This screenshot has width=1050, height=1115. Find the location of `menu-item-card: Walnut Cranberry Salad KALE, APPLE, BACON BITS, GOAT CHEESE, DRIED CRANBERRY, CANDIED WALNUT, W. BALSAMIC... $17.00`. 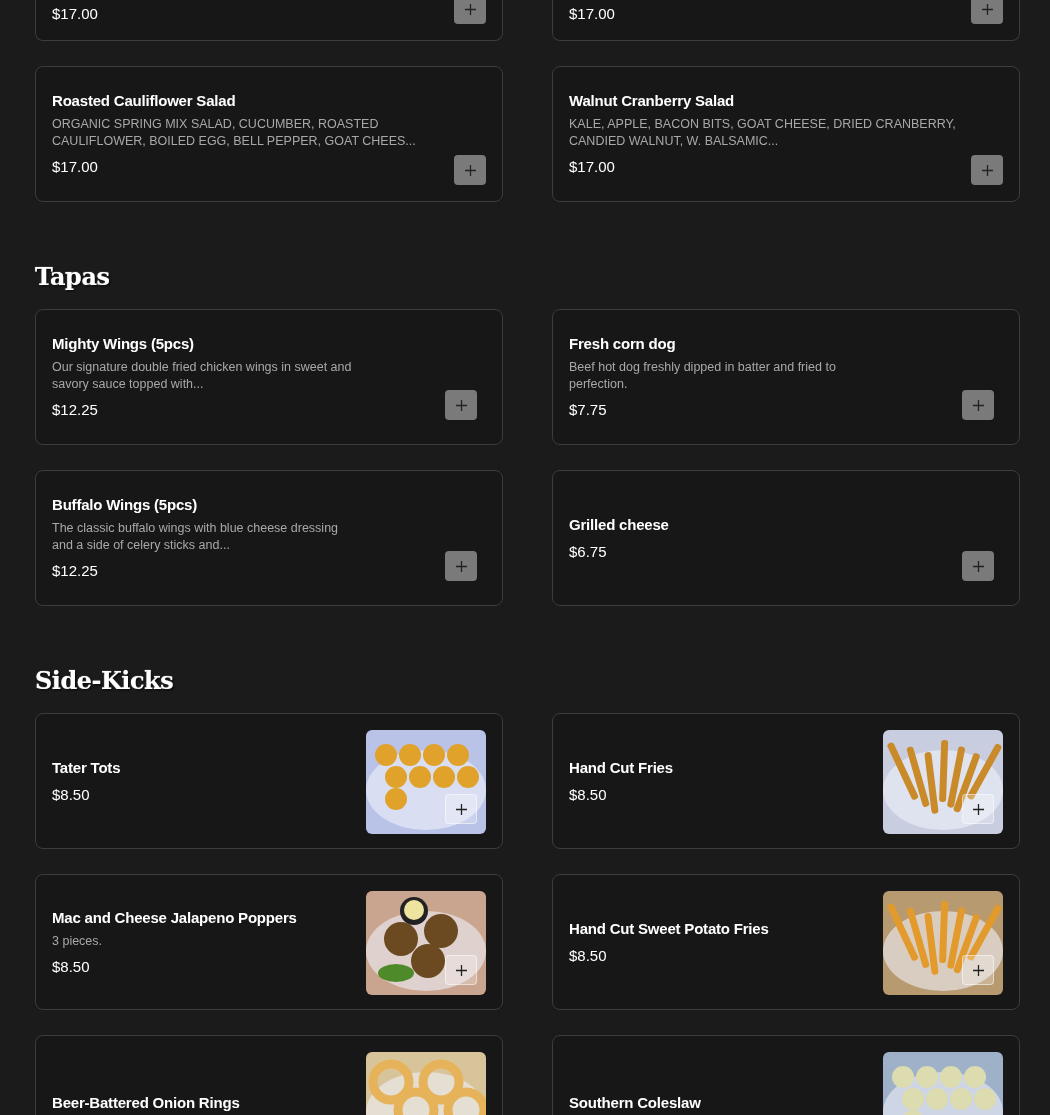

menu-item-card: Walnut Cranberry Salad KALE, APPLE, BACON BITS, GOAT CHEESE, DRIED CRANBERRY, CANDIED WALNUT, W. BALSAMIC... $17.00 is located at coordinates (786, 134).